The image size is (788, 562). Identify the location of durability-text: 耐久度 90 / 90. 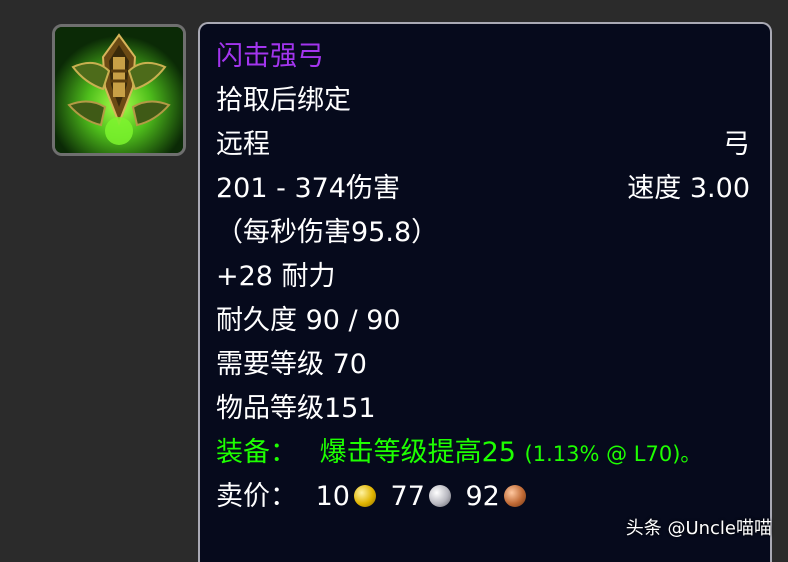
(308, 320).